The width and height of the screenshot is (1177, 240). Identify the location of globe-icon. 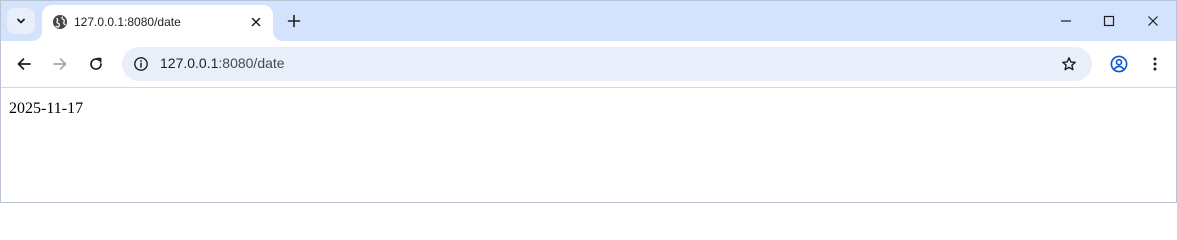
(60, 22).